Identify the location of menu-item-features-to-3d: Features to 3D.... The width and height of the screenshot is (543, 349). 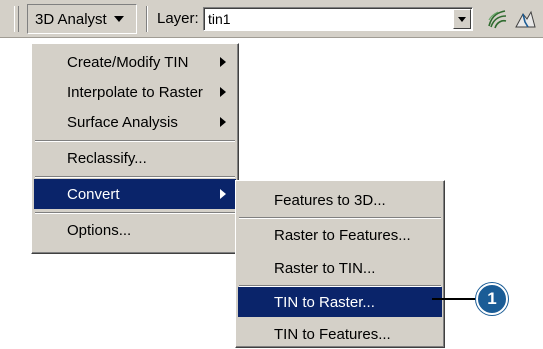
(340, 200).